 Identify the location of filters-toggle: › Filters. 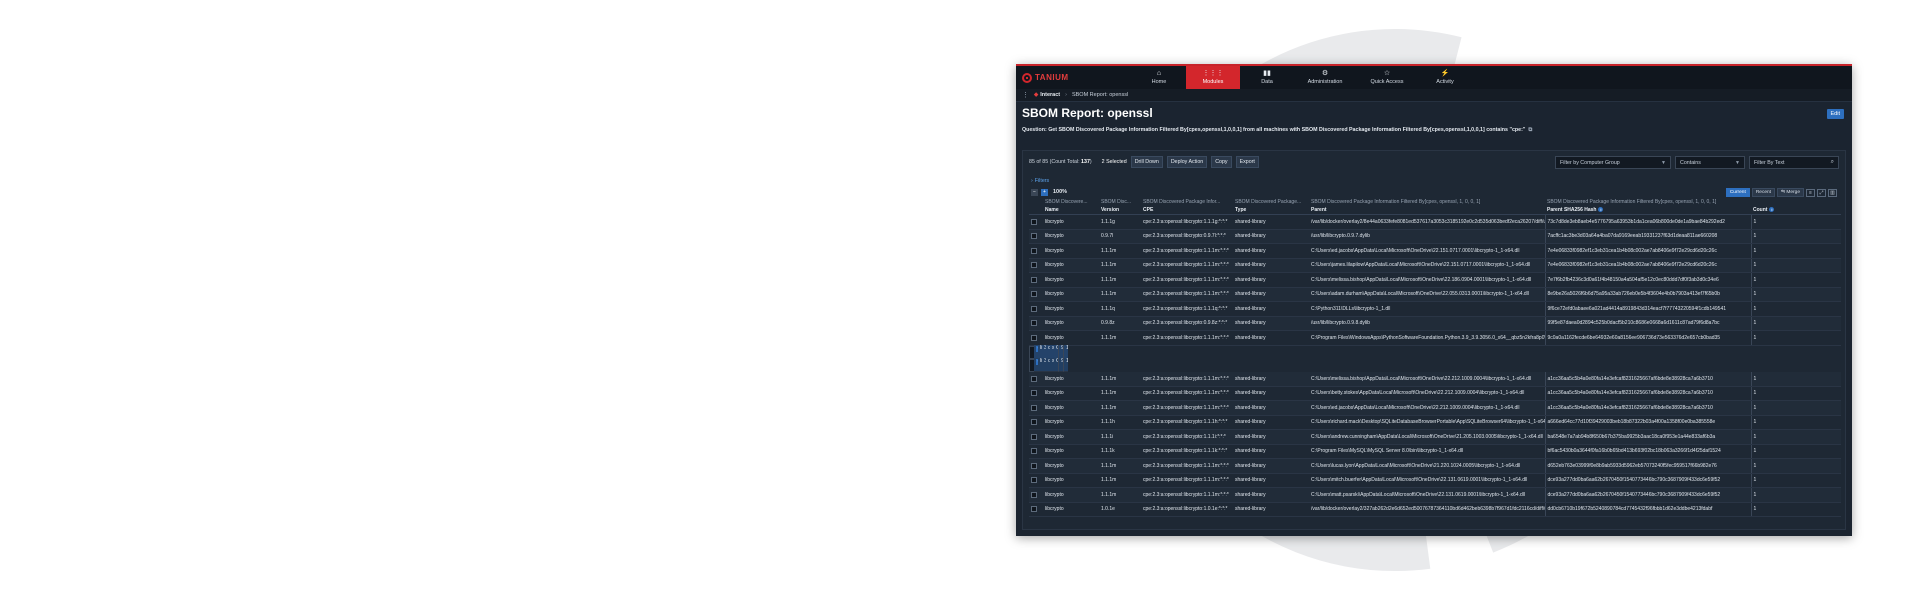
(1434, 180).